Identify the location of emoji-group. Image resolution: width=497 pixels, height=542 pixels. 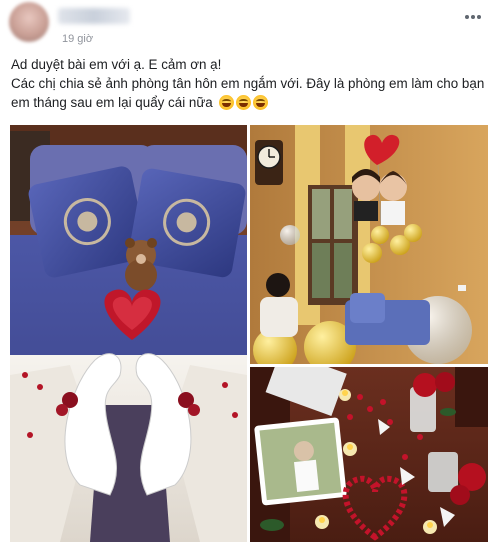
(242, 105).